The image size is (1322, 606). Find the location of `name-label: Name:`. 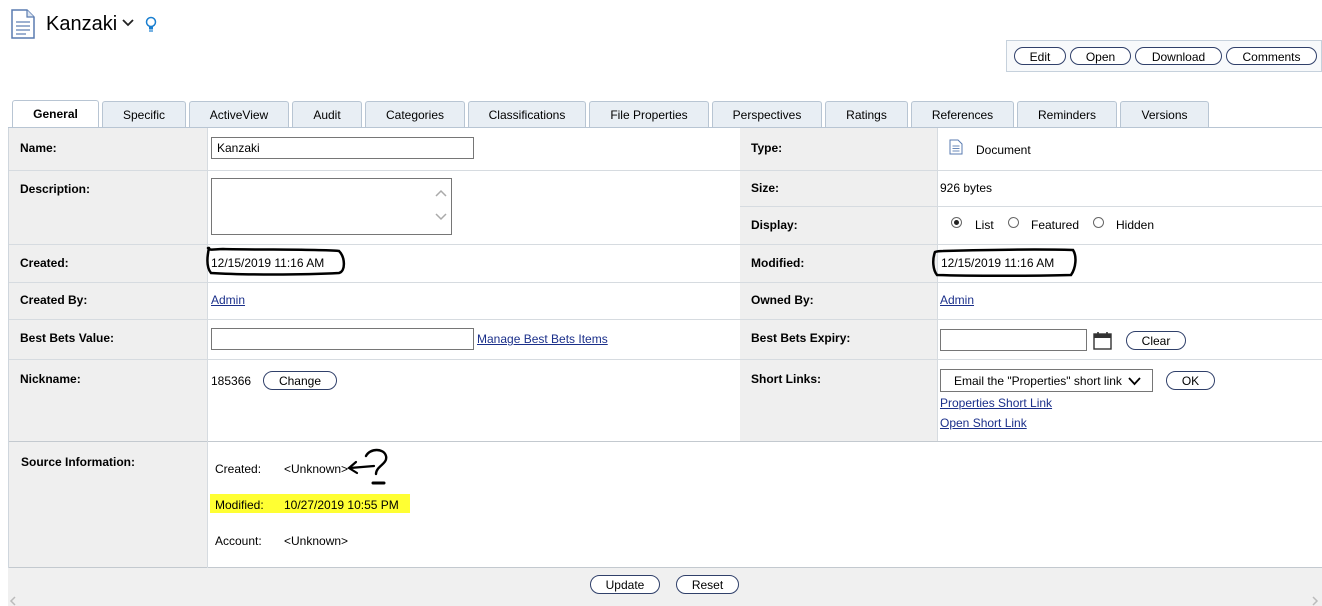

name-label: Name: is located at coordinates (38, 148).